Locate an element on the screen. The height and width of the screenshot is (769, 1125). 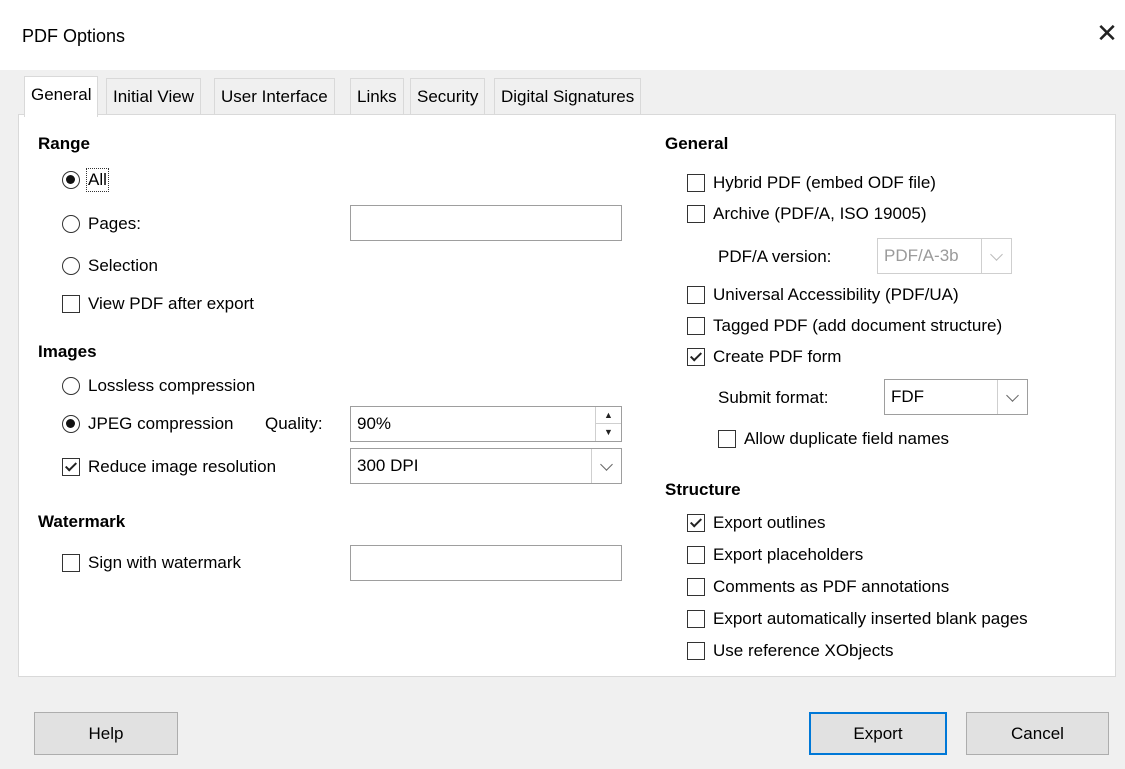
decrement-icon: ▼ is located at coordinates (608, 432).